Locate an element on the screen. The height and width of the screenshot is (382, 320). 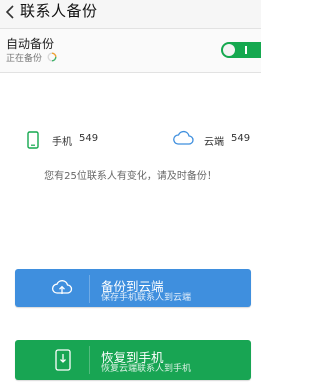
backup-to-cloud-button: 备份到云端 保存手机联系人到云端 is located at coordinates (133, 288).